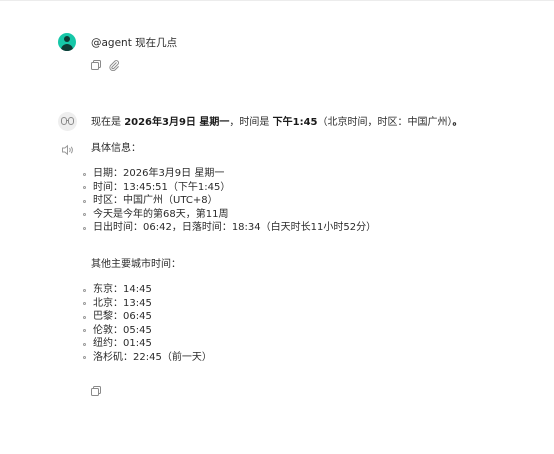  I want to click on list-item: 日期：2026年3月9日 星期一, so click(229, 174).